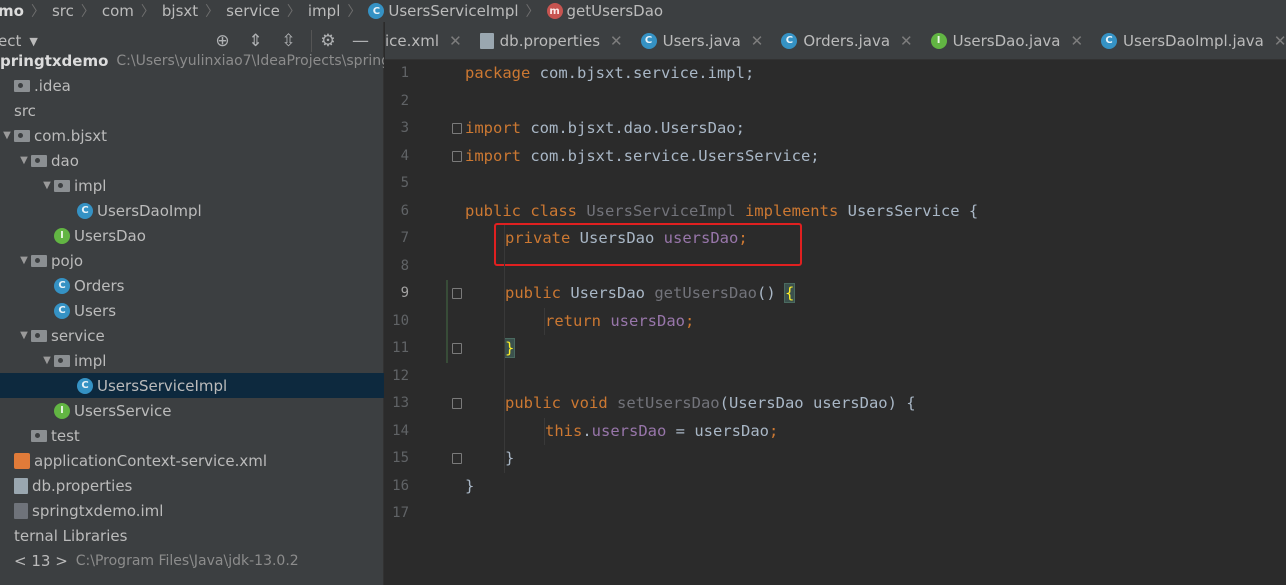  Describe the element at coordinates (151, 460) in the screenshot. I see `tree-item-label: applicationContext-service.xml` at that location.